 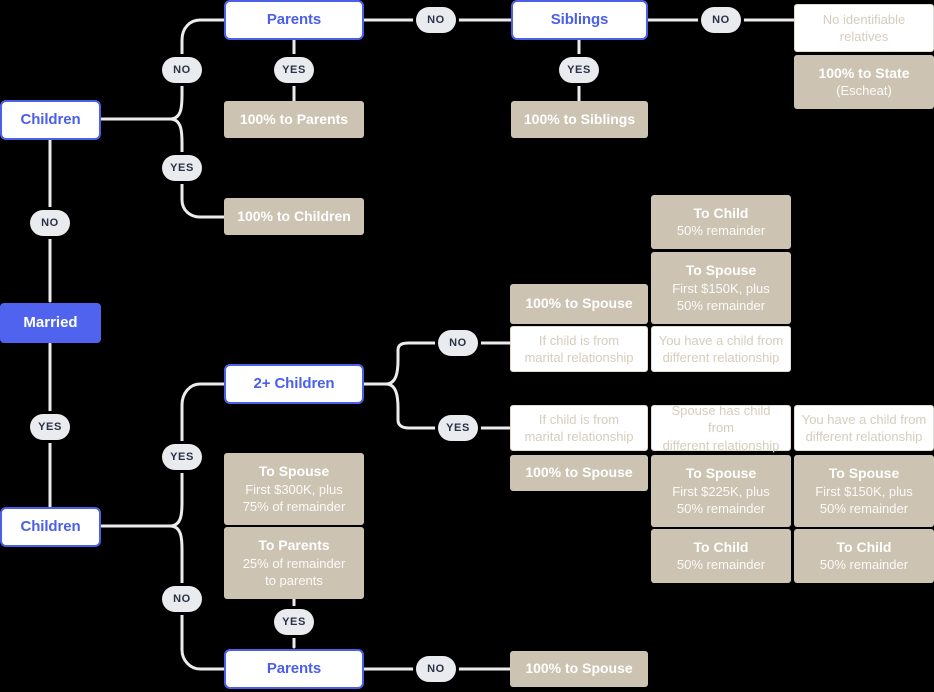 I want to click on outcome-to-child-50-c-detail: 50% remainder, so click(x=864, y=565).